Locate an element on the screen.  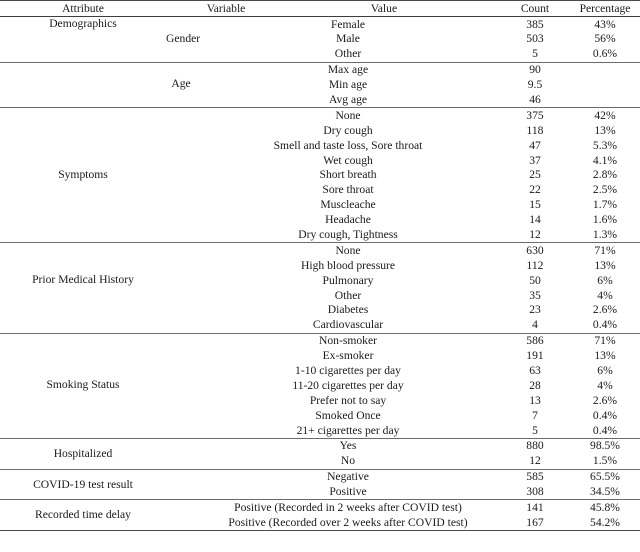
table-bottom-rule is located at coordinates (320, 531).